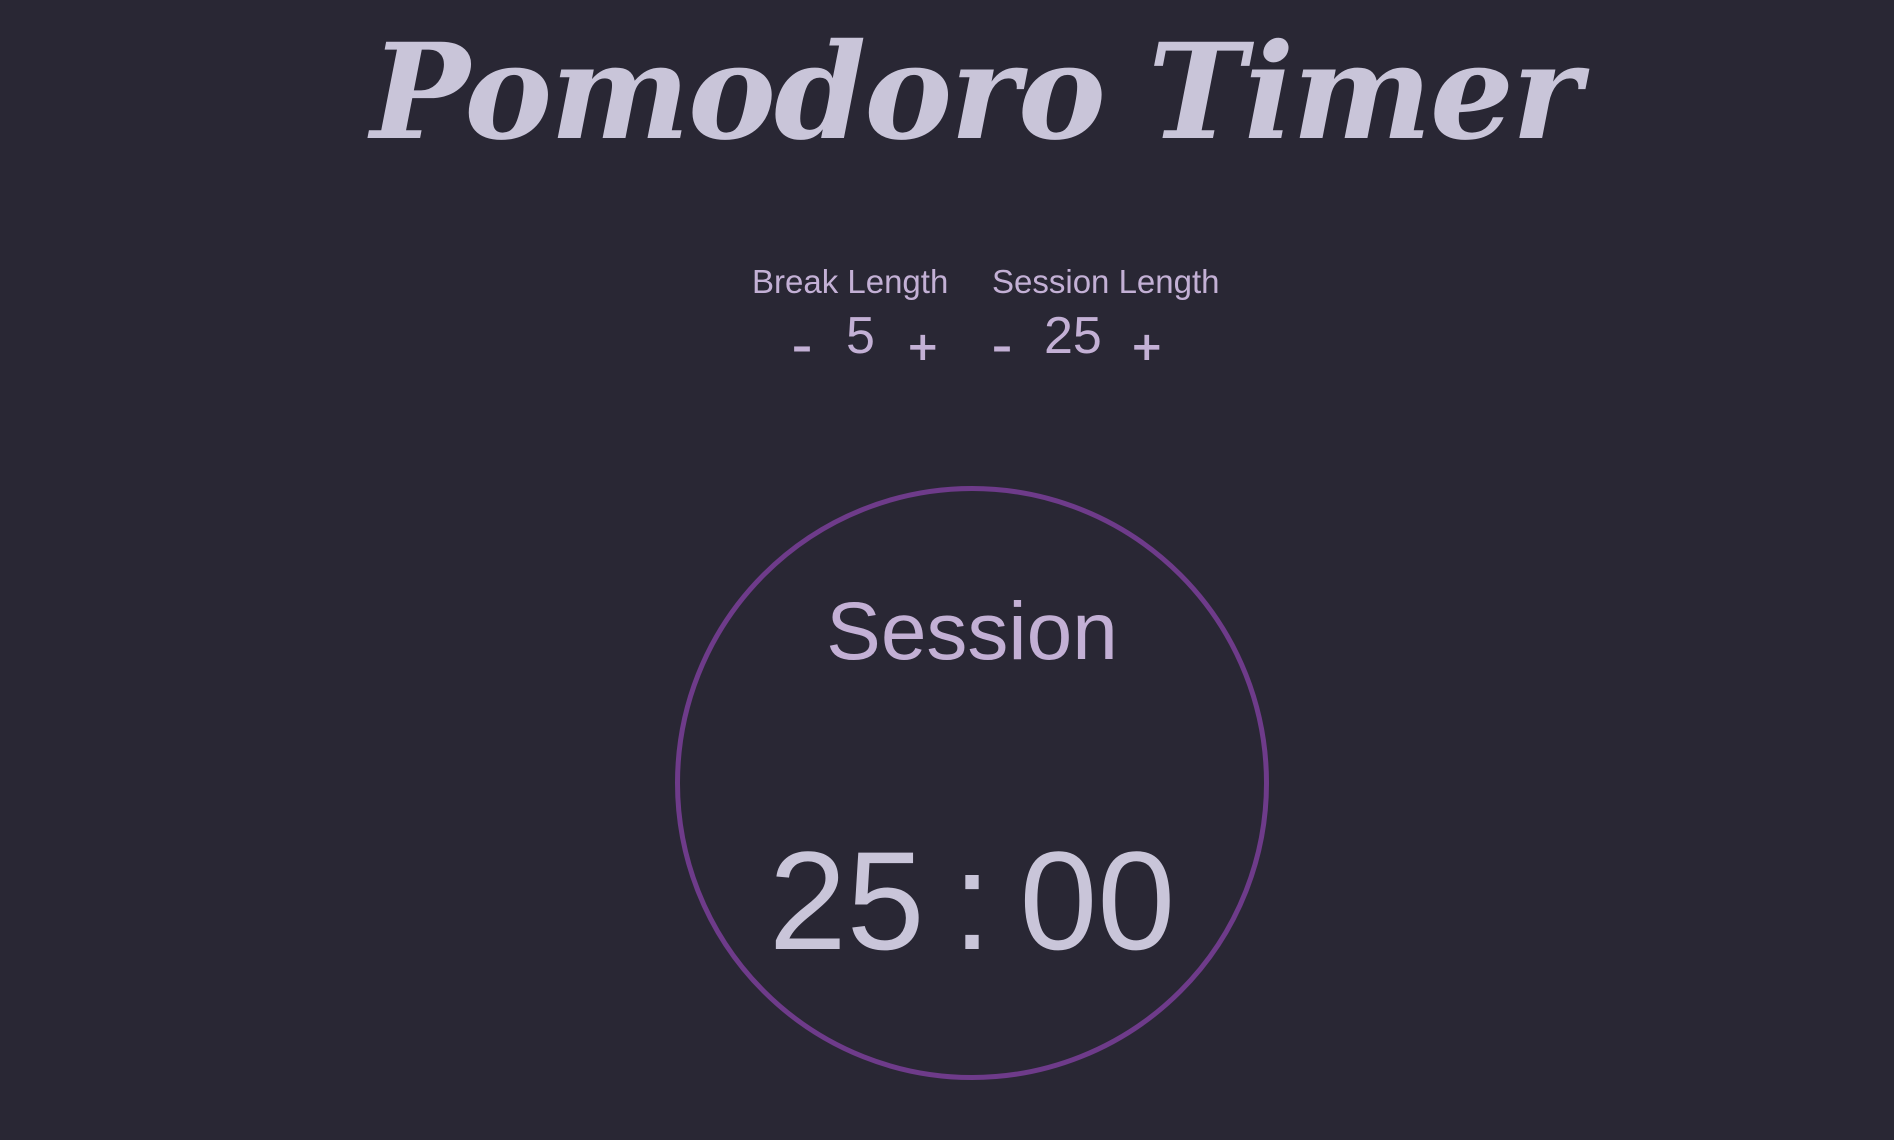 Image resolution: width=1894 pixels, height=1140 pixels. Describe the element at coordinates (1103, 341) in the screenshot. I see `session-length-row: – 25 +` at that location.